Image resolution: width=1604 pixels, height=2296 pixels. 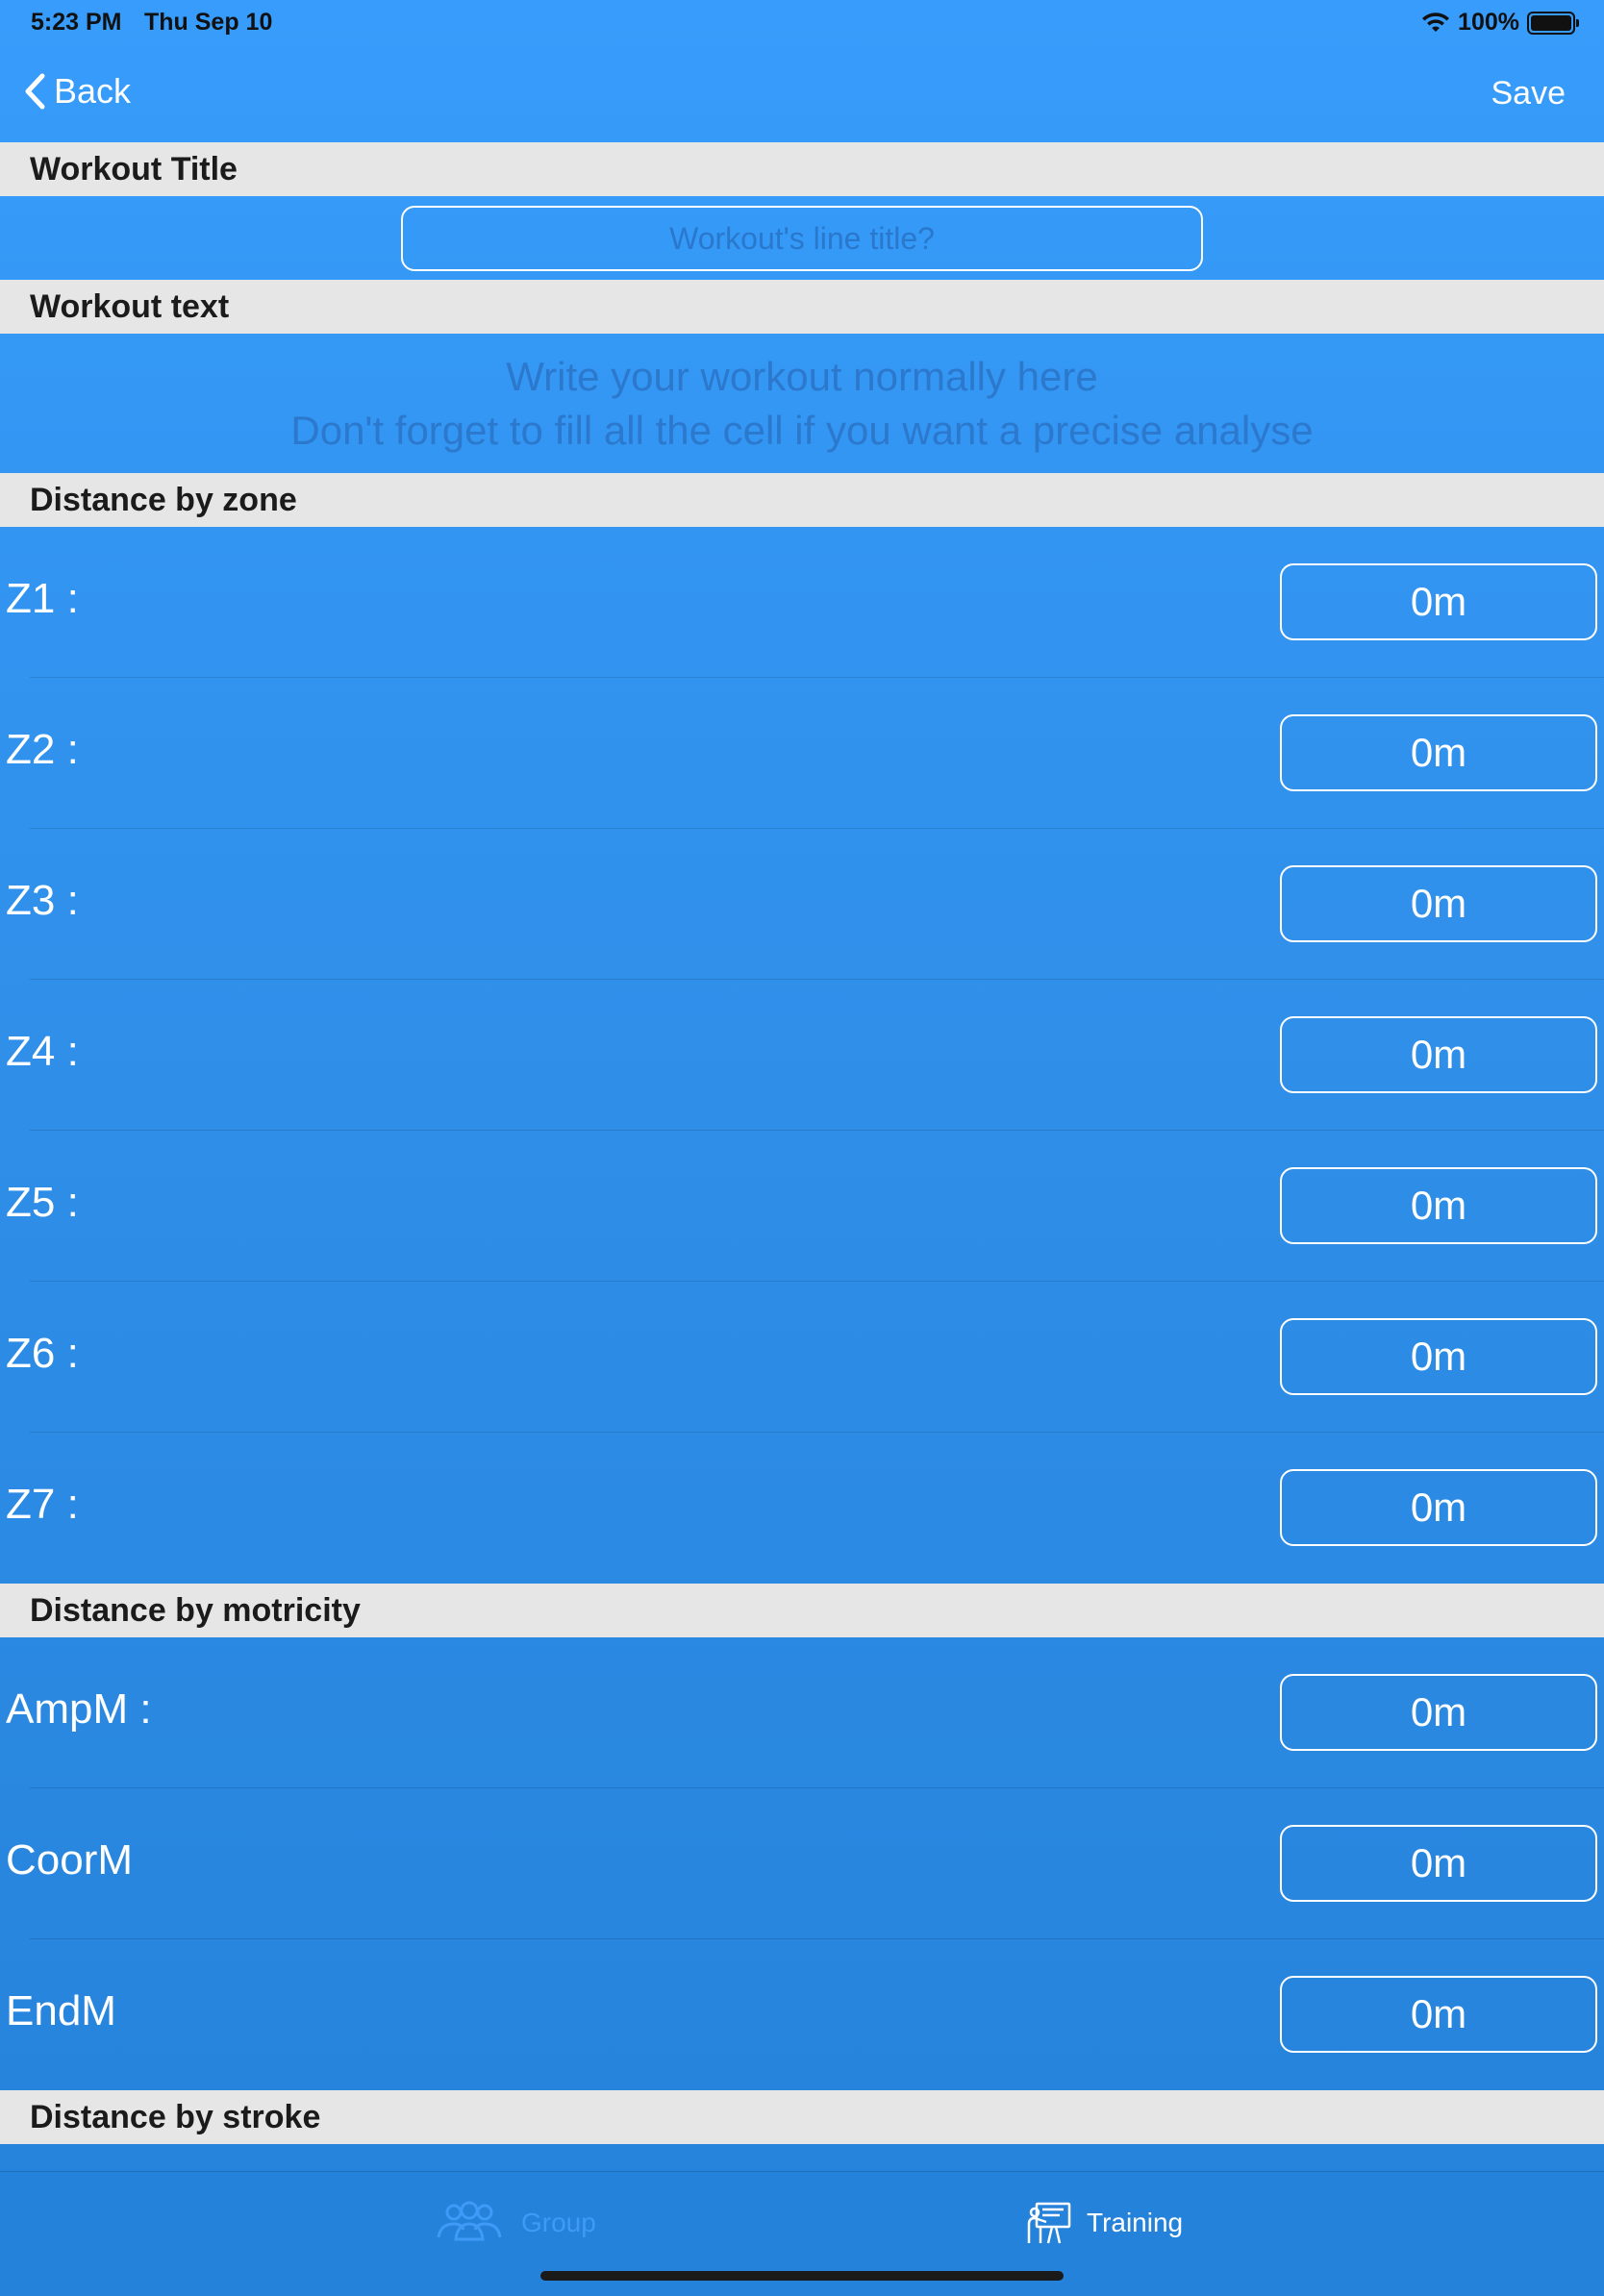 I want to click on zone-row-z7: Z7 : 0m, so click(x=802, y=1508).